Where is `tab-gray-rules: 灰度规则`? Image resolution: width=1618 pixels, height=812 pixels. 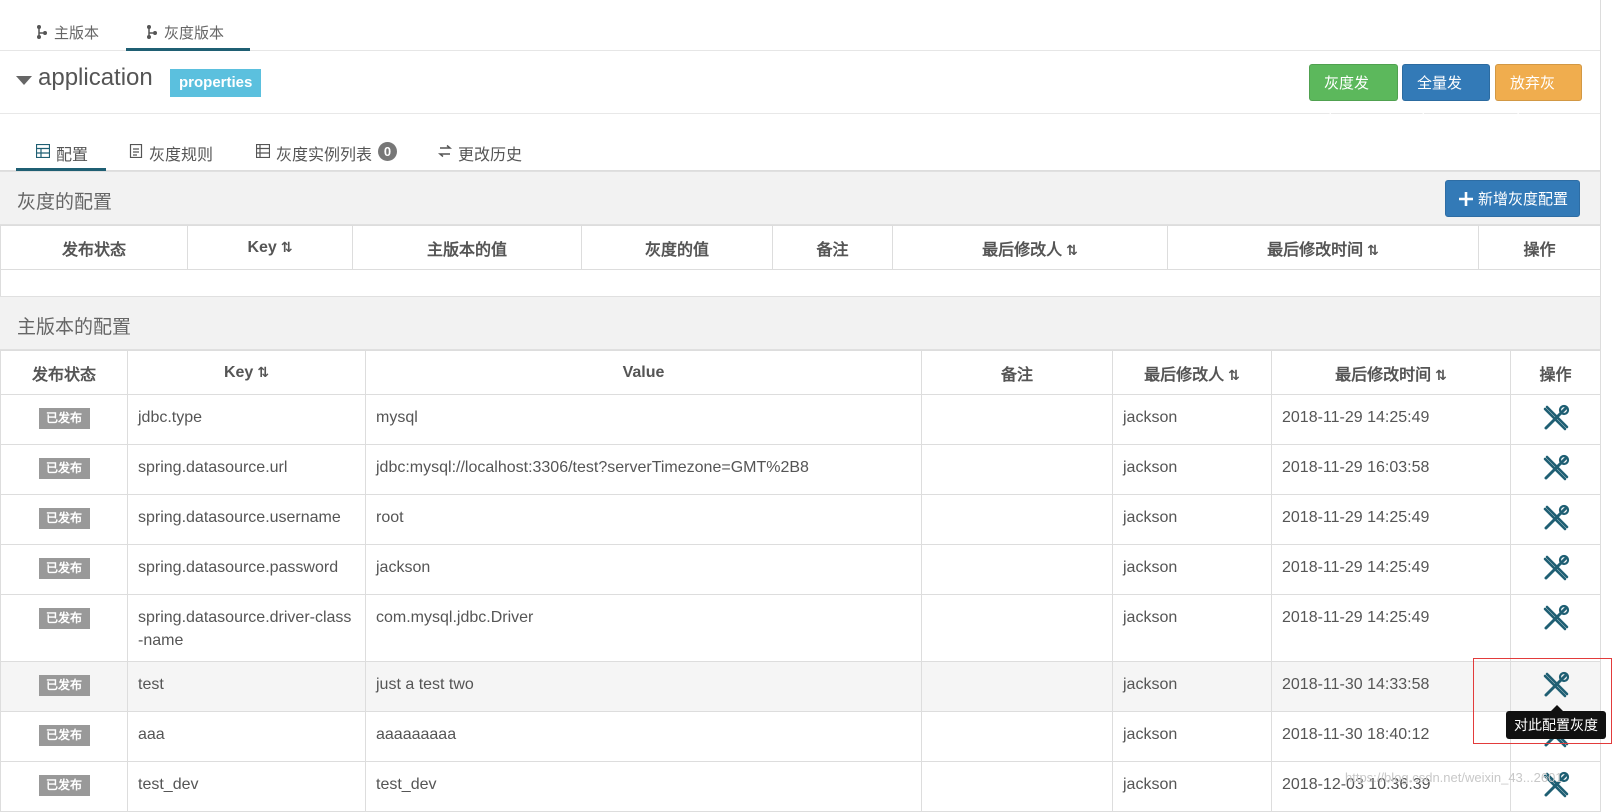
tab-gray-rules: 灰度规则 is located at coordinates (171, 156).